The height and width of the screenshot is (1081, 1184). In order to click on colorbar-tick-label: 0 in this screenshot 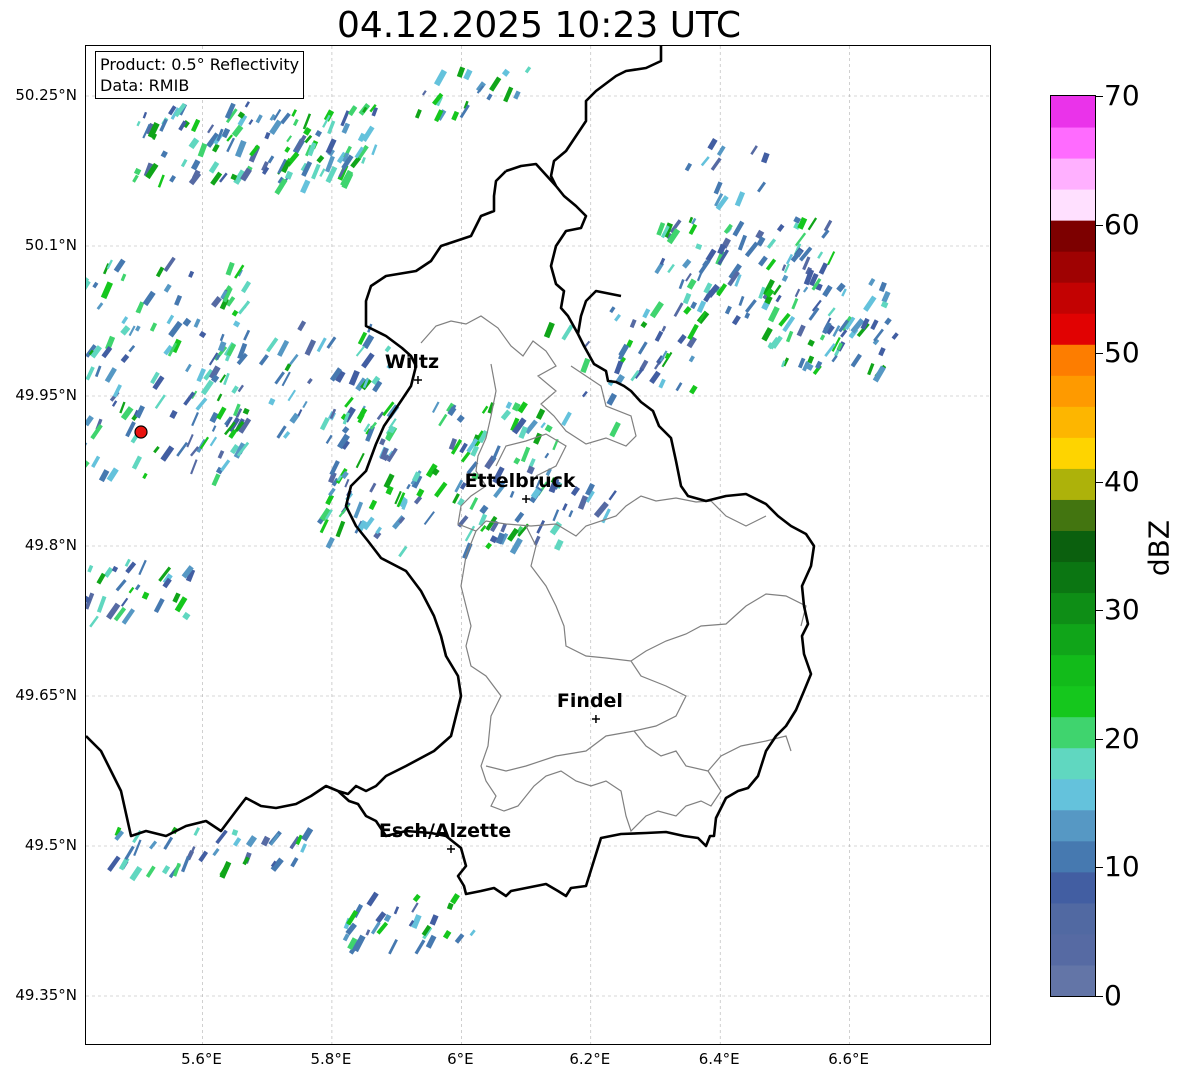, I will do `click(1113, 995)`.